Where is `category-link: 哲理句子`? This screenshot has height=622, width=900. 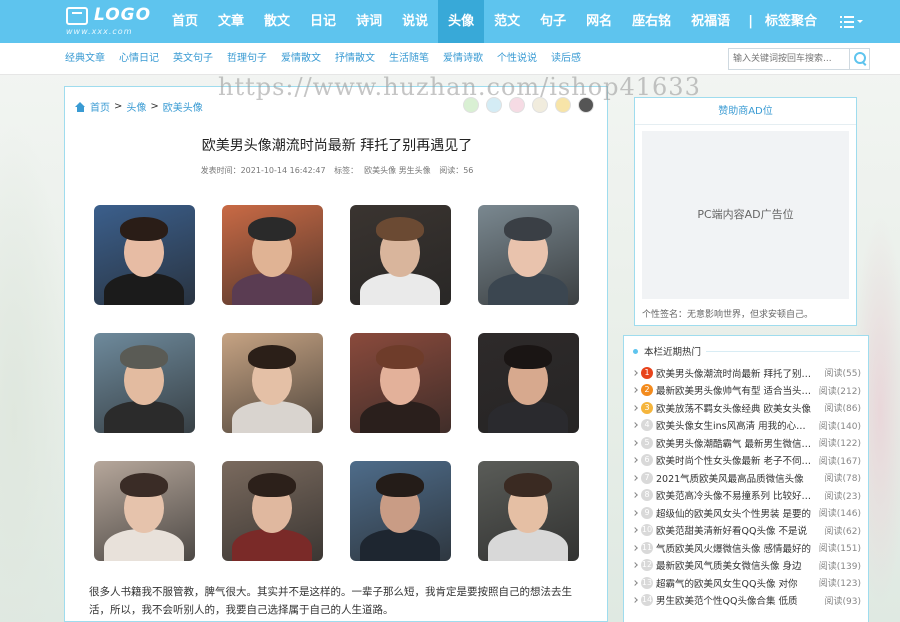
category-link: 哲理句子 is located at coordinates (247, 59).